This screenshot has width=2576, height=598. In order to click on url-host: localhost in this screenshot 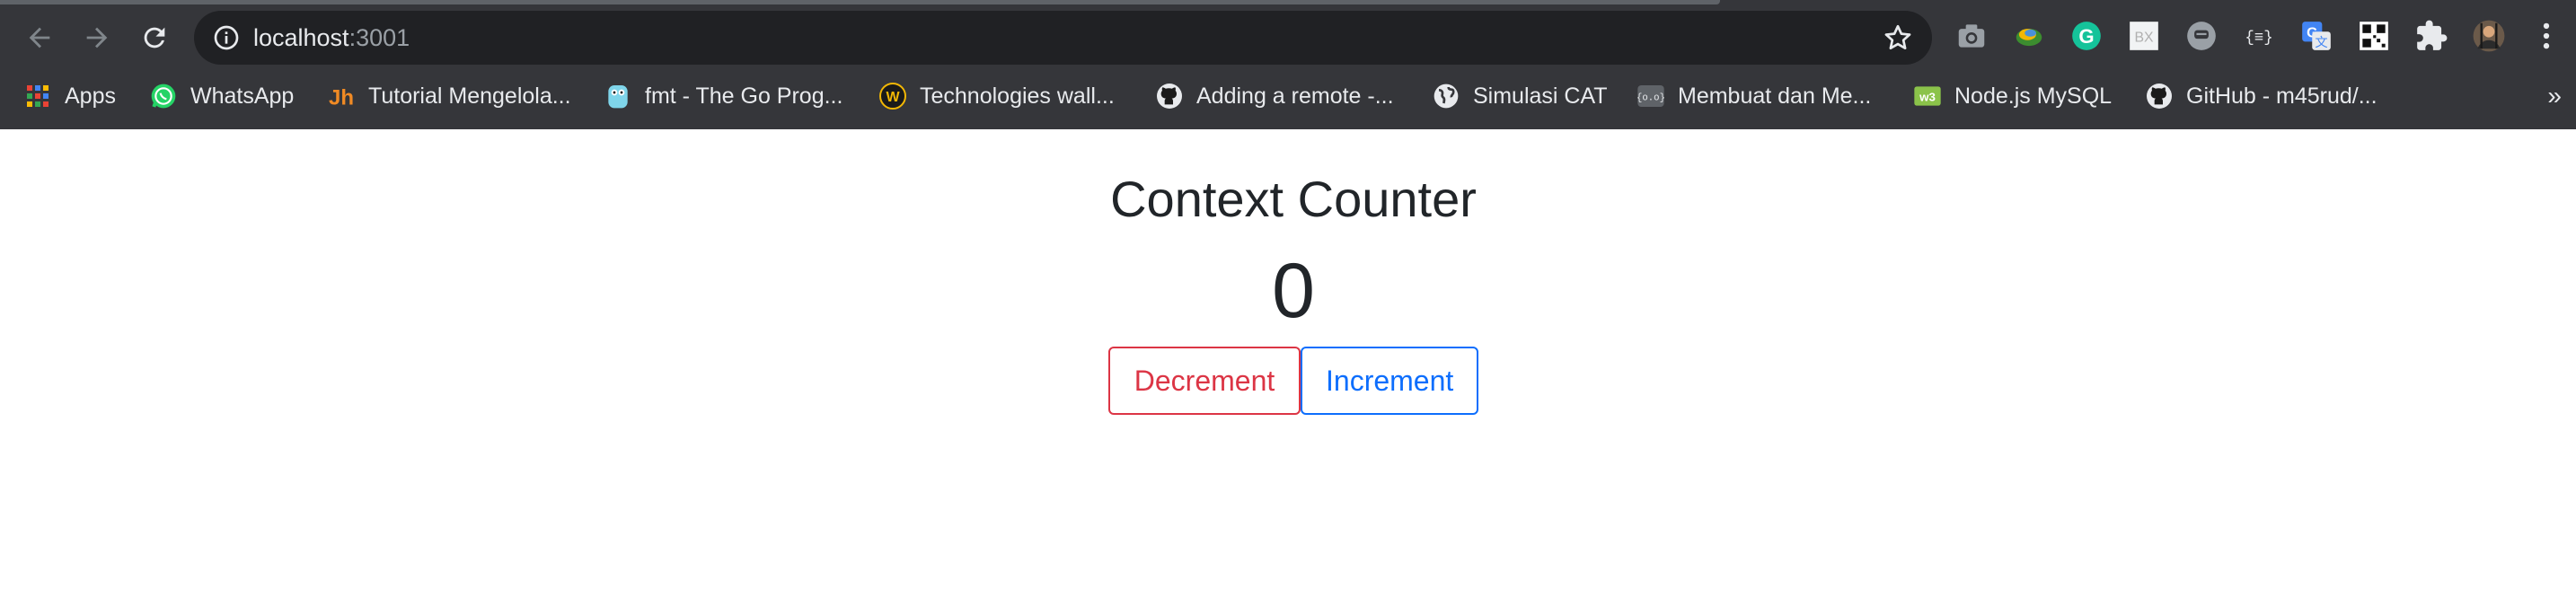, I will do `click(301, 37)`.